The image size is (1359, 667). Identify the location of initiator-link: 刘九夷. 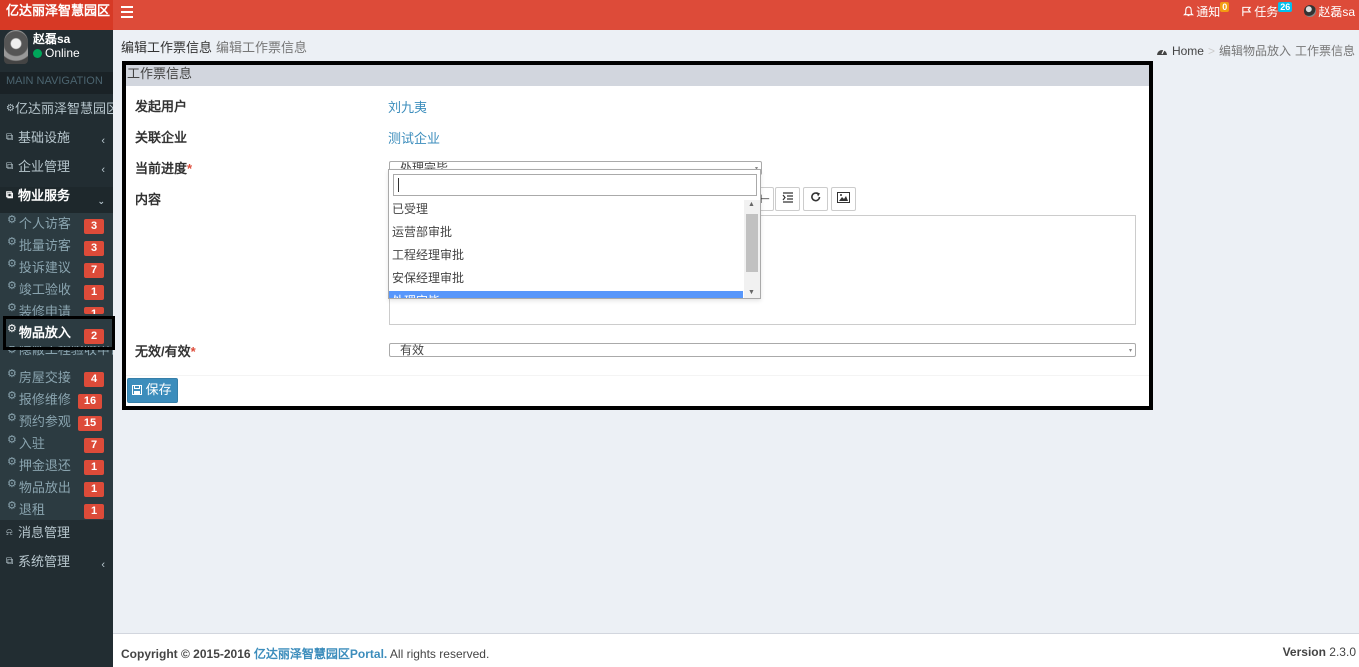
(407, 106).